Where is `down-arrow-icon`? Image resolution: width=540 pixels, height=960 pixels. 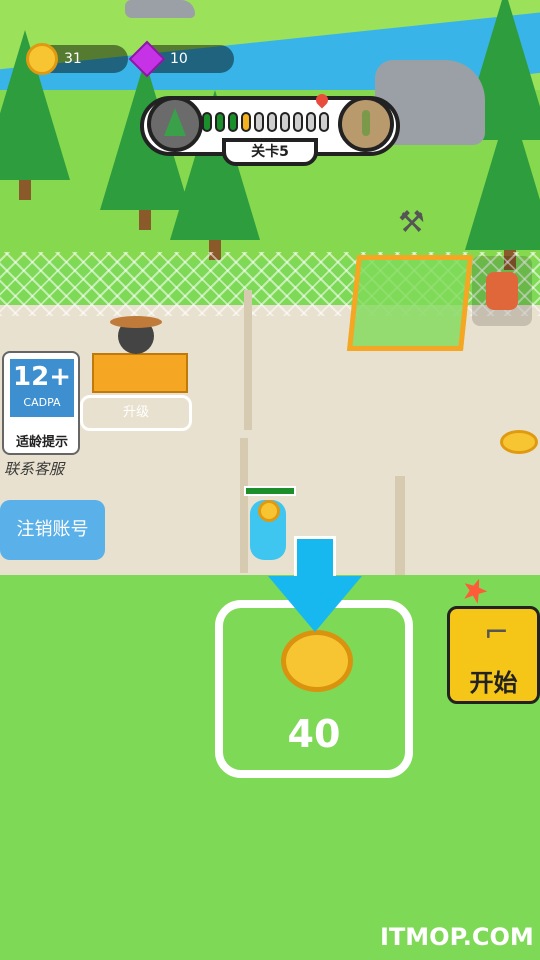
down-arrow-icon is located at coordinates (315, 556).